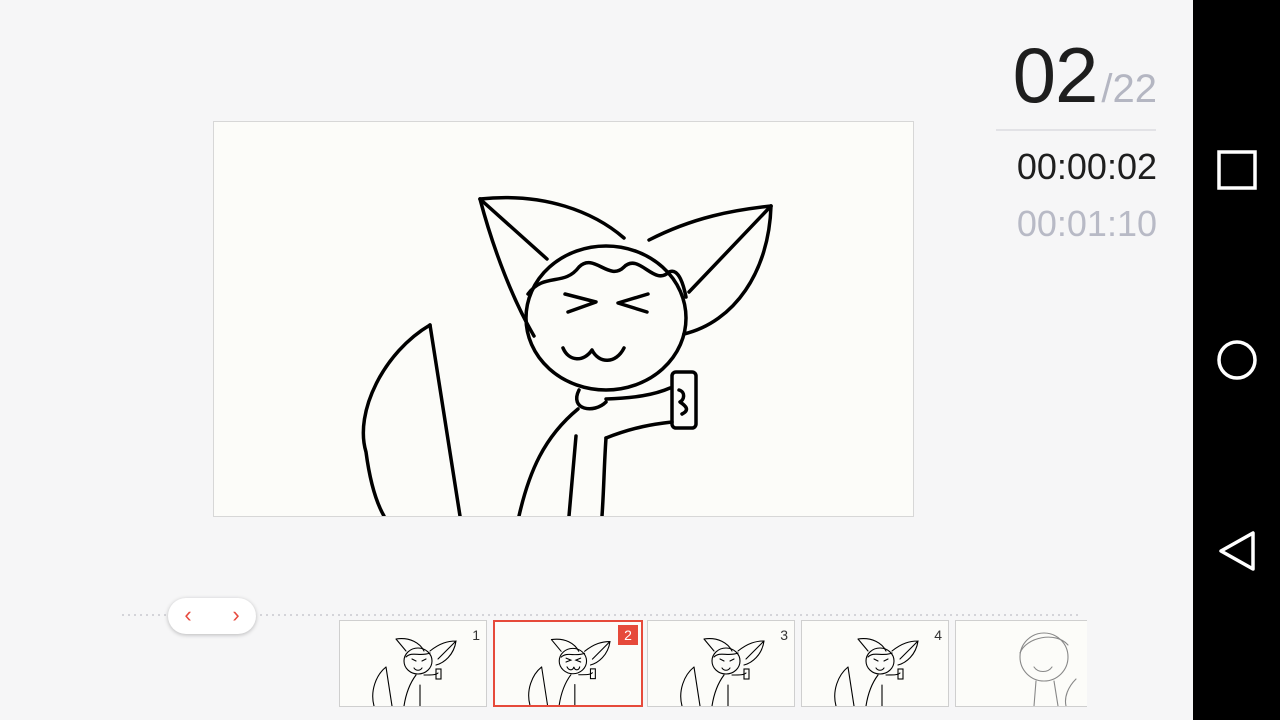  What do you see at coordinates (1086, 223) in the screenshot?
I see `total-timecode: 00:01:10` at bounding box center [1086, 223].